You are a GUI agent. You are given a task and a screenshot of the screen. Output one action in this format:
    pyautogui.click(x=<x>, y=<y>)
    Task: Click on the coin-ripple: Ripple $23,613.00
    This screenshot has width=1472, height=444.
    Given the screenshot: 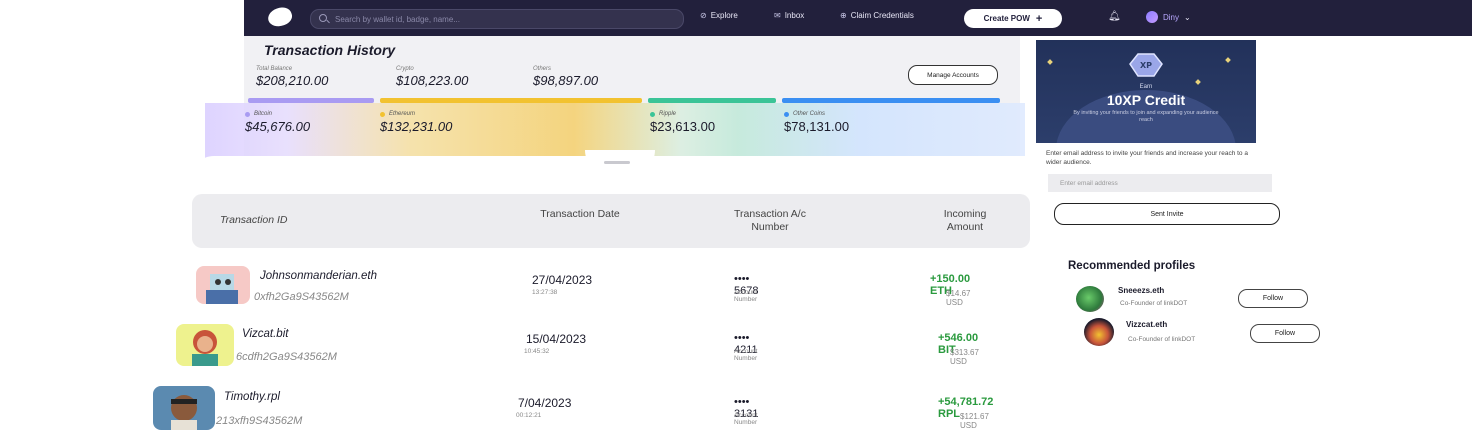 What is the action you would take?
    pyautogui.click(x=683, y=122)
    